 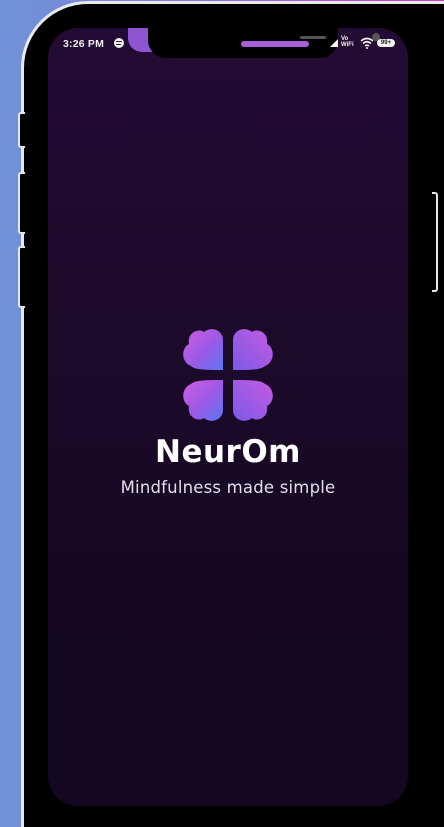 What do you see at coordinates (119, 43) in the screenshot?
I see `spotify-icon` at bounding box center [119, 43].